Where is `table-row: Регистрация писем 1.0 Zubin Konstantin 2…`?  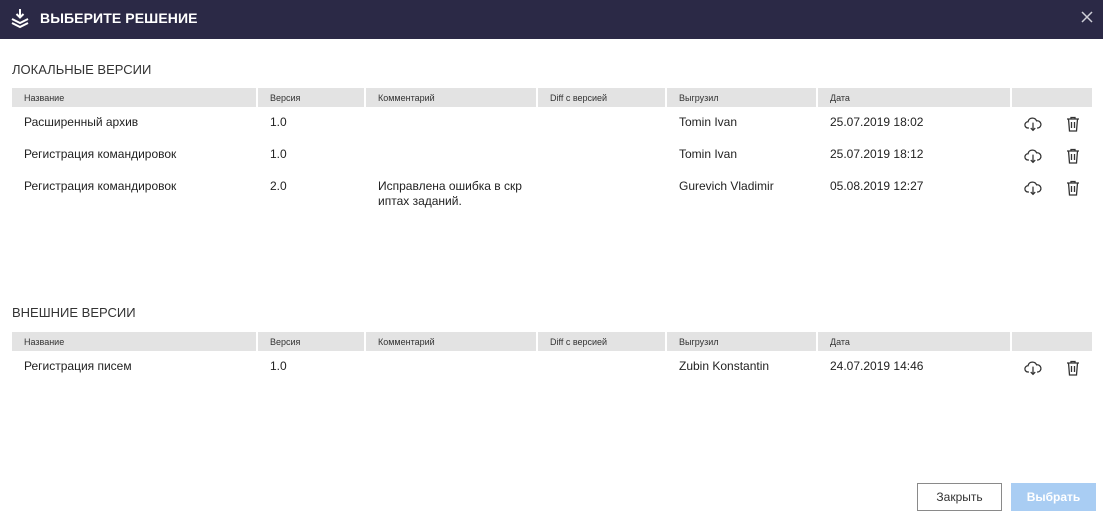 table-row: Регистрация писем 1.0 Zubin Konstantin 2… is located at coordinates (552, 367).